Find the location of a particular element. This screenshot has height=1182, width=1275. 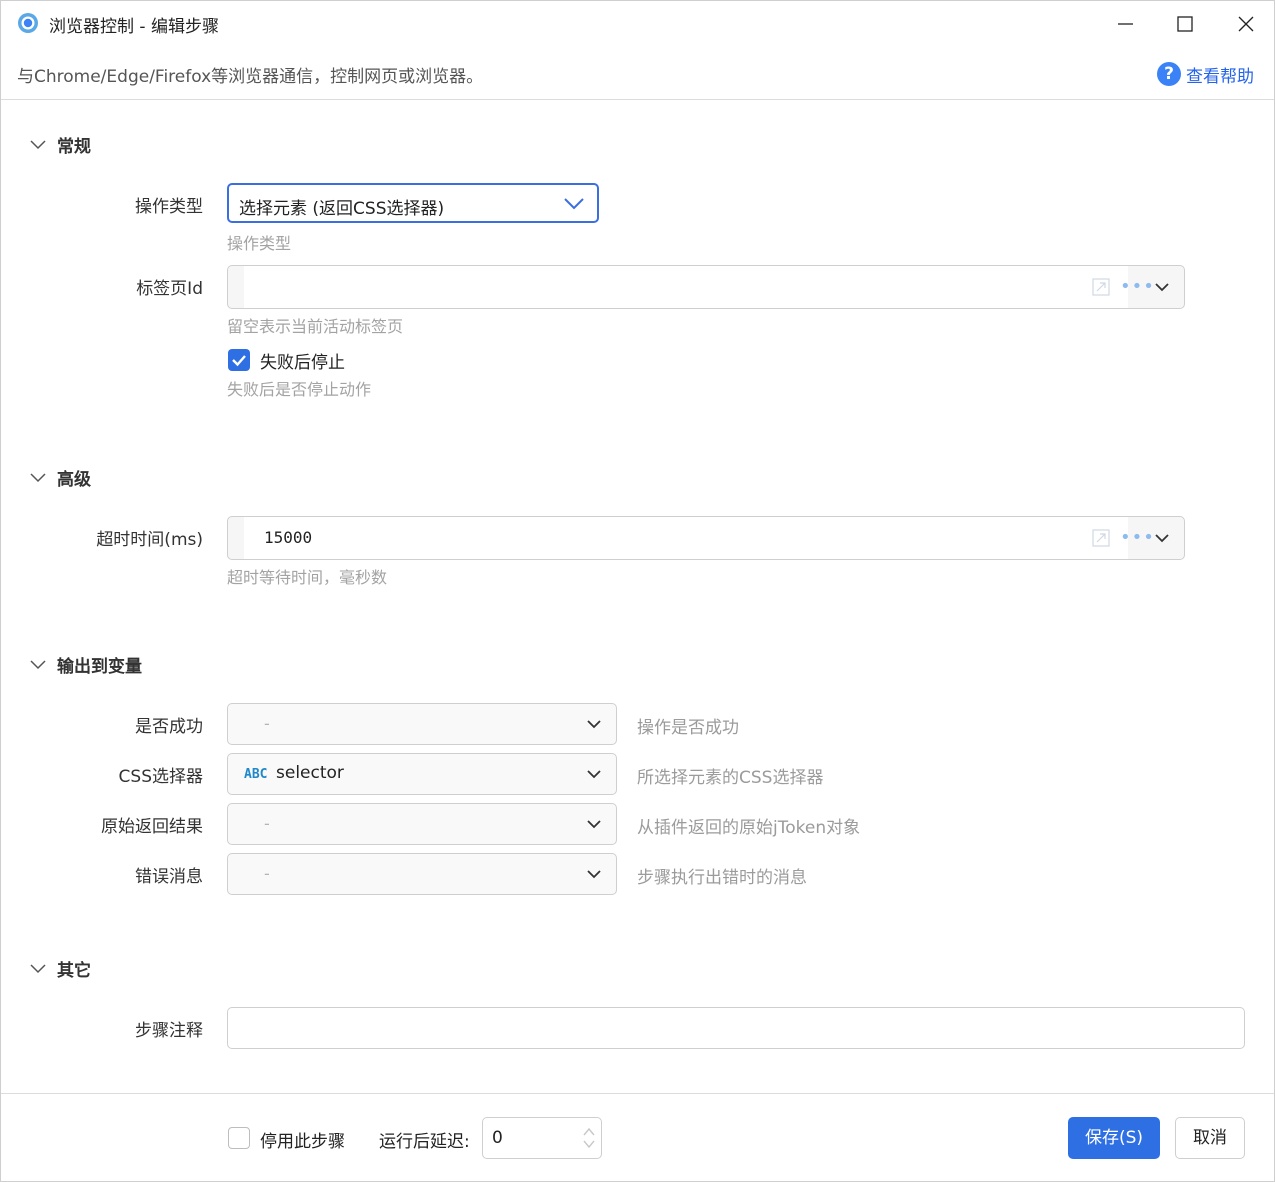

timeout-label: 超时时间(ms) is located at coordinates (149, 540).